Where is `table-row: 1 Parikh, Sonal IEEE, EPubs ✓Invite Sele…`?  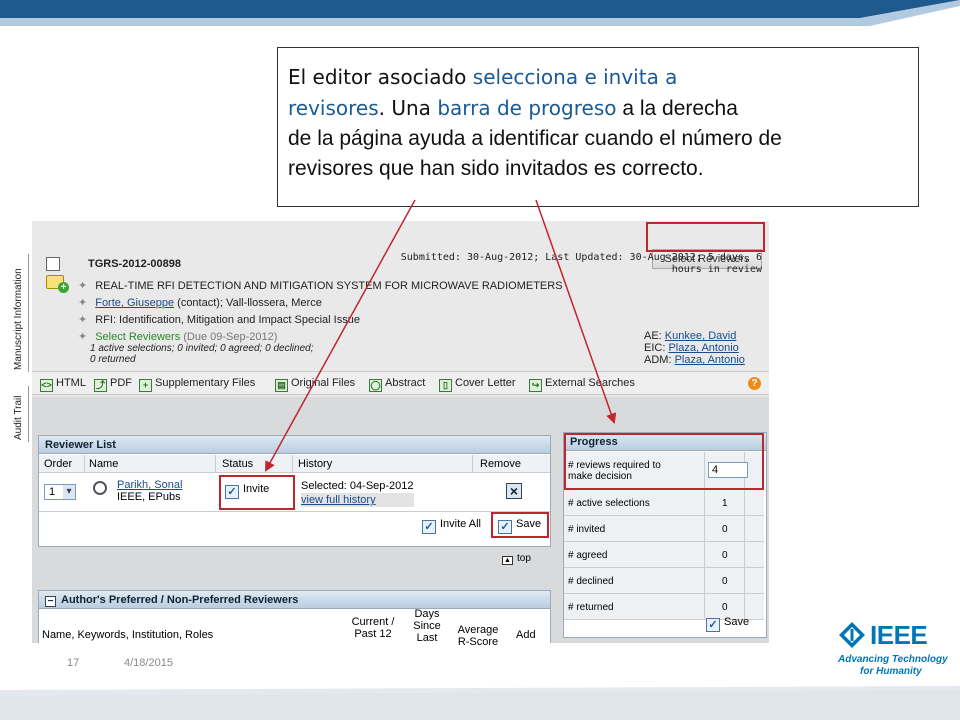
table-row: 1 Parikh, Sonal IEEE, EPubs ✓Invite Sele… is located at coordinates (294, 493).